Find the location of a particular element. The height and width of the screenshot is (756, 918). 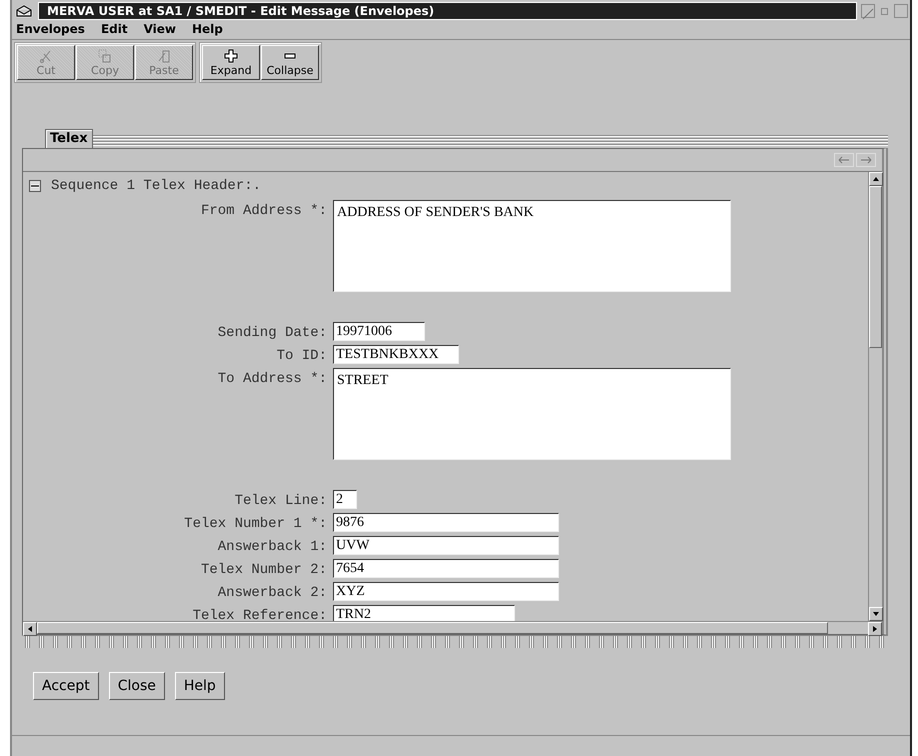

menu-item: Edit is located at coordinates (114, 29).